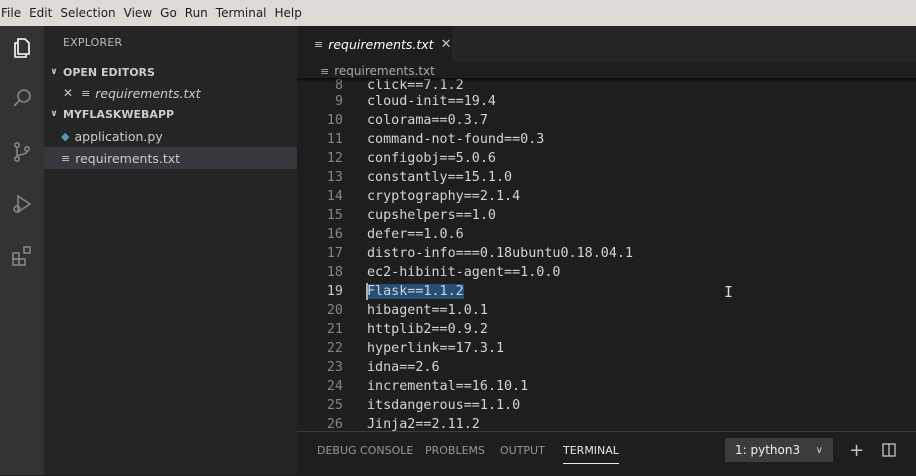 This screenshot has width=916, height=476. I want to click on line-text: incremental==16.10.1, so click(448, 386).